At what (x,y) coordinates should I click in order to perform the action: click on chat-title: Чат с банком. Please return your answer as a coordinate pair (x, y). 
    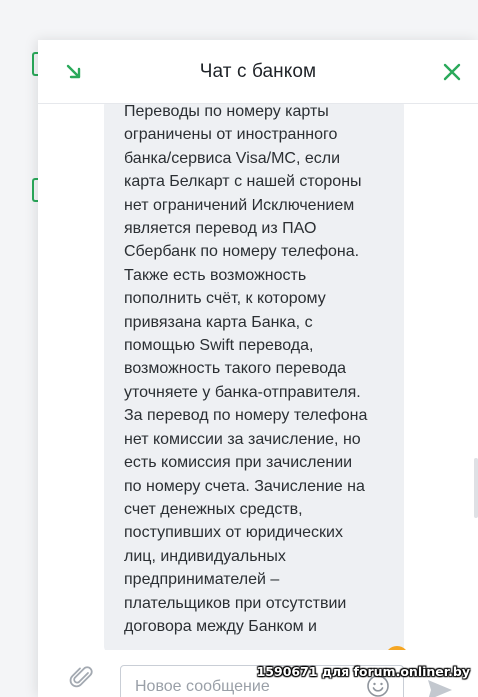
    Looking at the image, I should click on (258, 71).